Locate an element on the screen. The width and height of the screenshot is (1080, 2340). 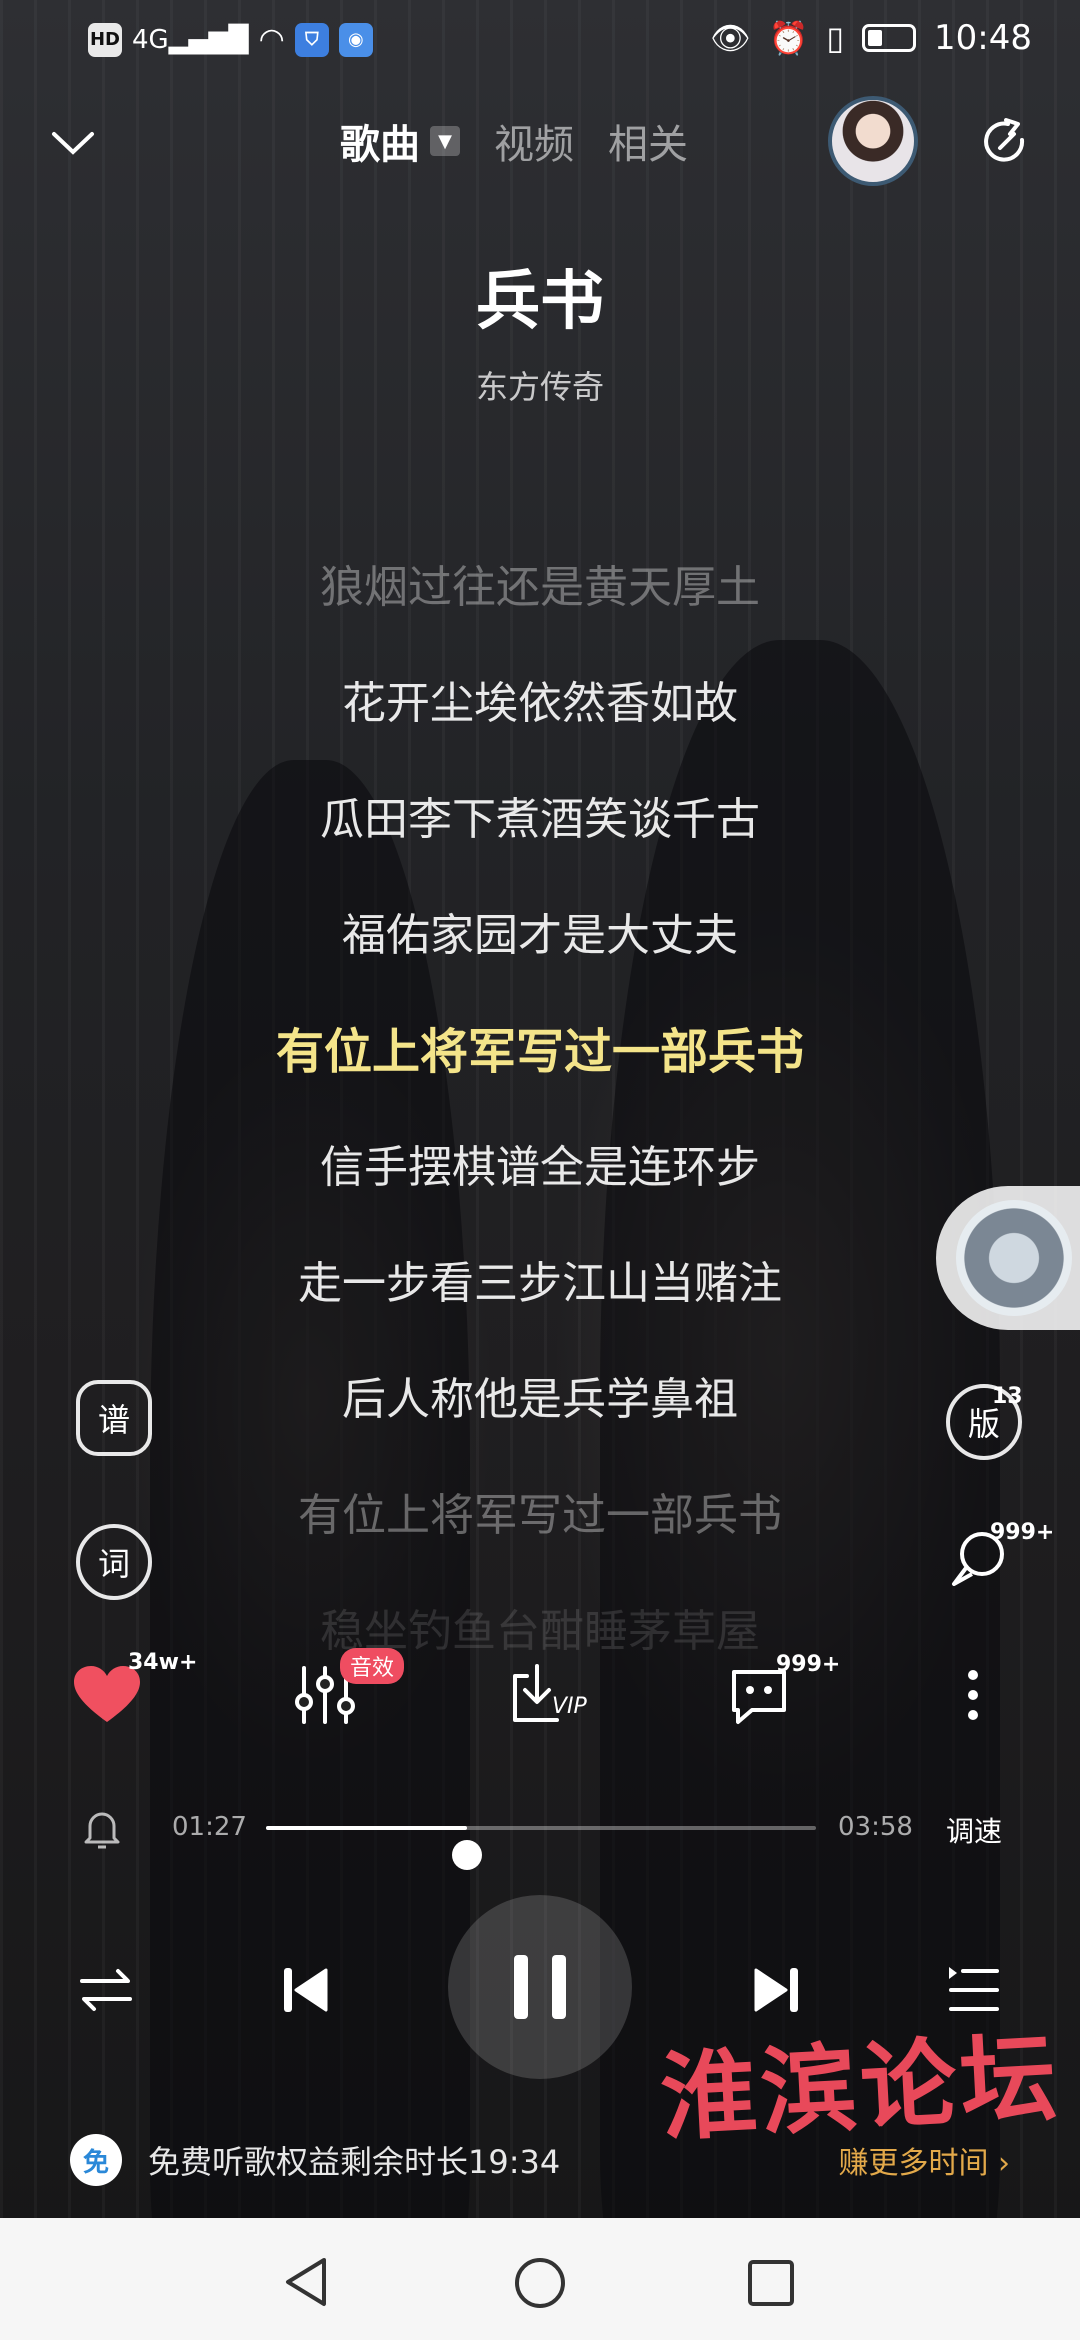
home-circle-icon is located at coordinates (540, 2283).